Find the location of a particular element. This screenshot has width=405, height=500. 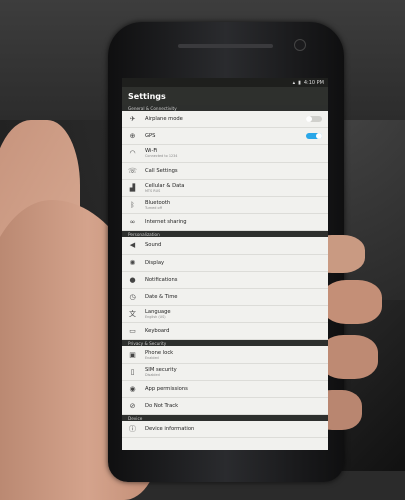

sim-icon: ▯ is located at coordinates (132, 371).